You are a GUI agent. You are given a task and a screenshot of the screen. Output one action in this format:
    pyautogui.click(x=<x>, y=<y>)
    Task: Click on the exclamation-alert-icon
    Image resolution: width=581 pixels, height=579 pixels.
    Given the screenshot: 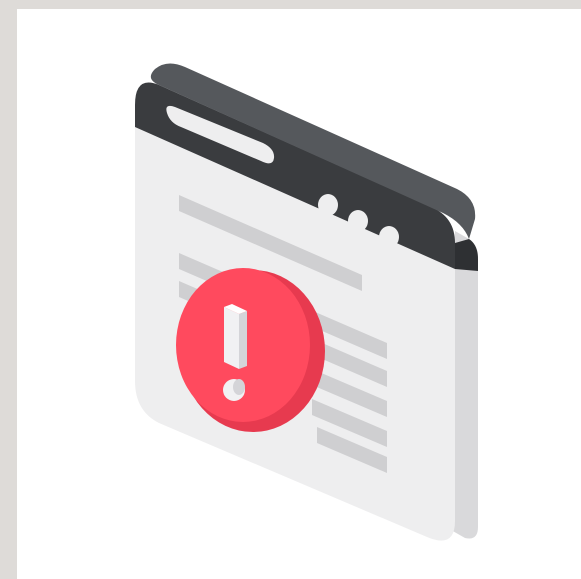 What is the action you would take?
    pyautogui.click(x=235, y=352)
    